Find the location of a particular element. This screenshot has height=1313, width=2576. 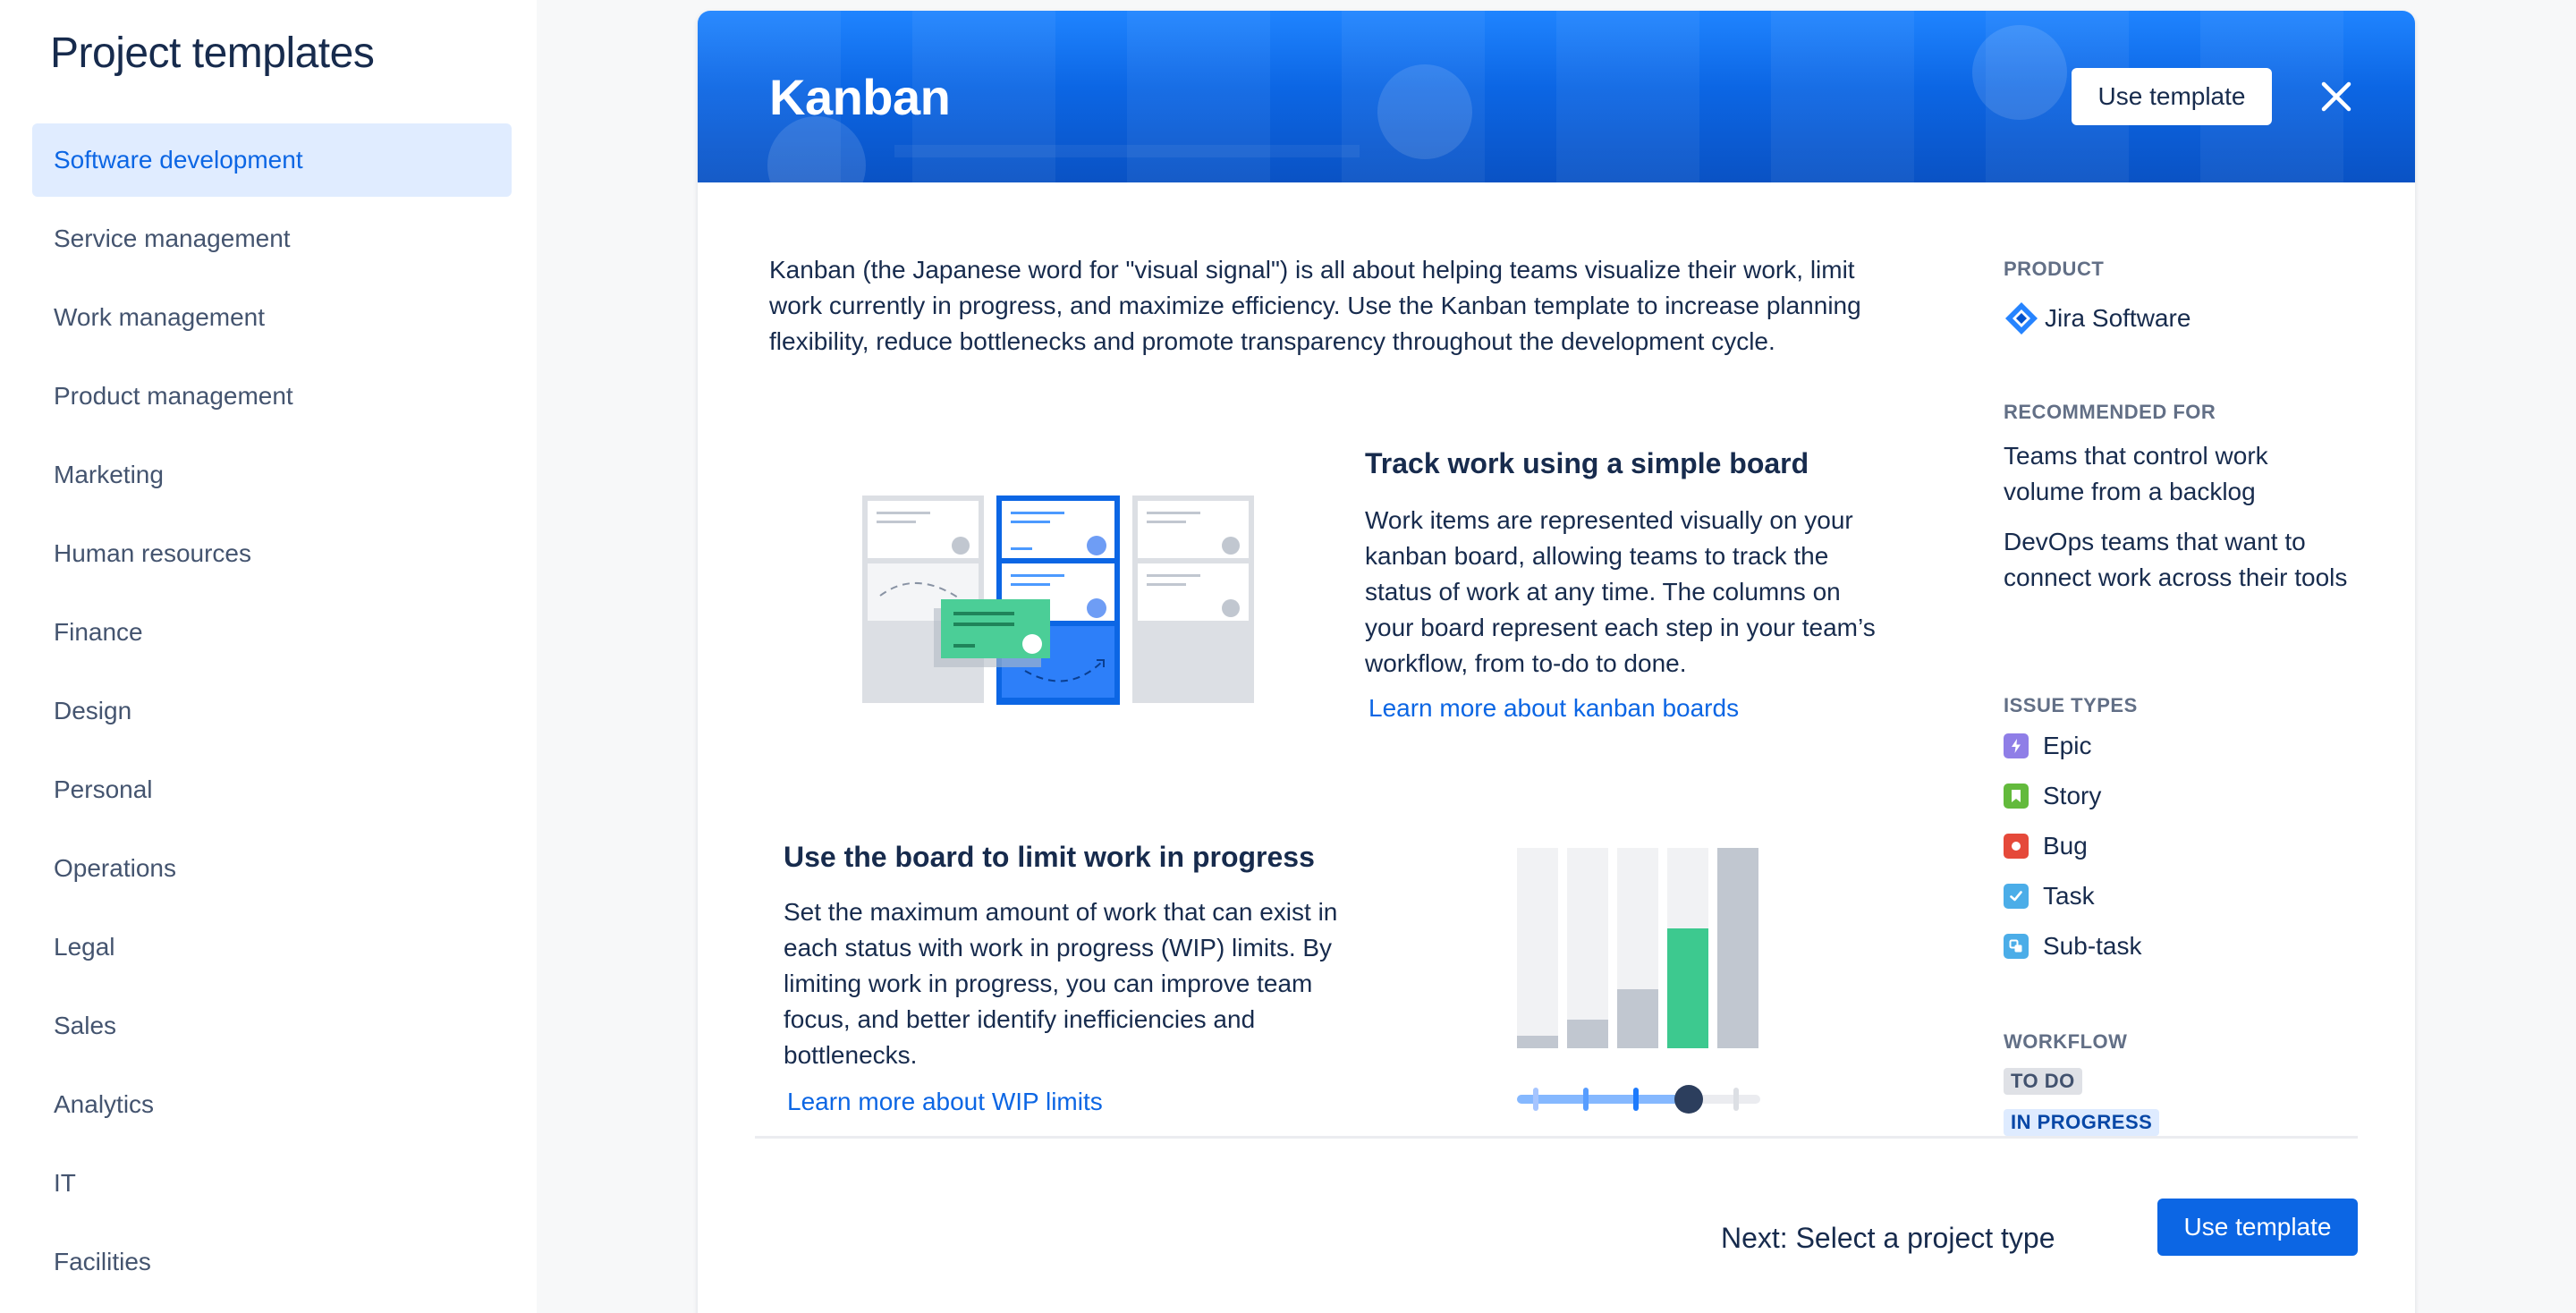

issue-type-epic: Epic is located at coordinates (2047, 746).